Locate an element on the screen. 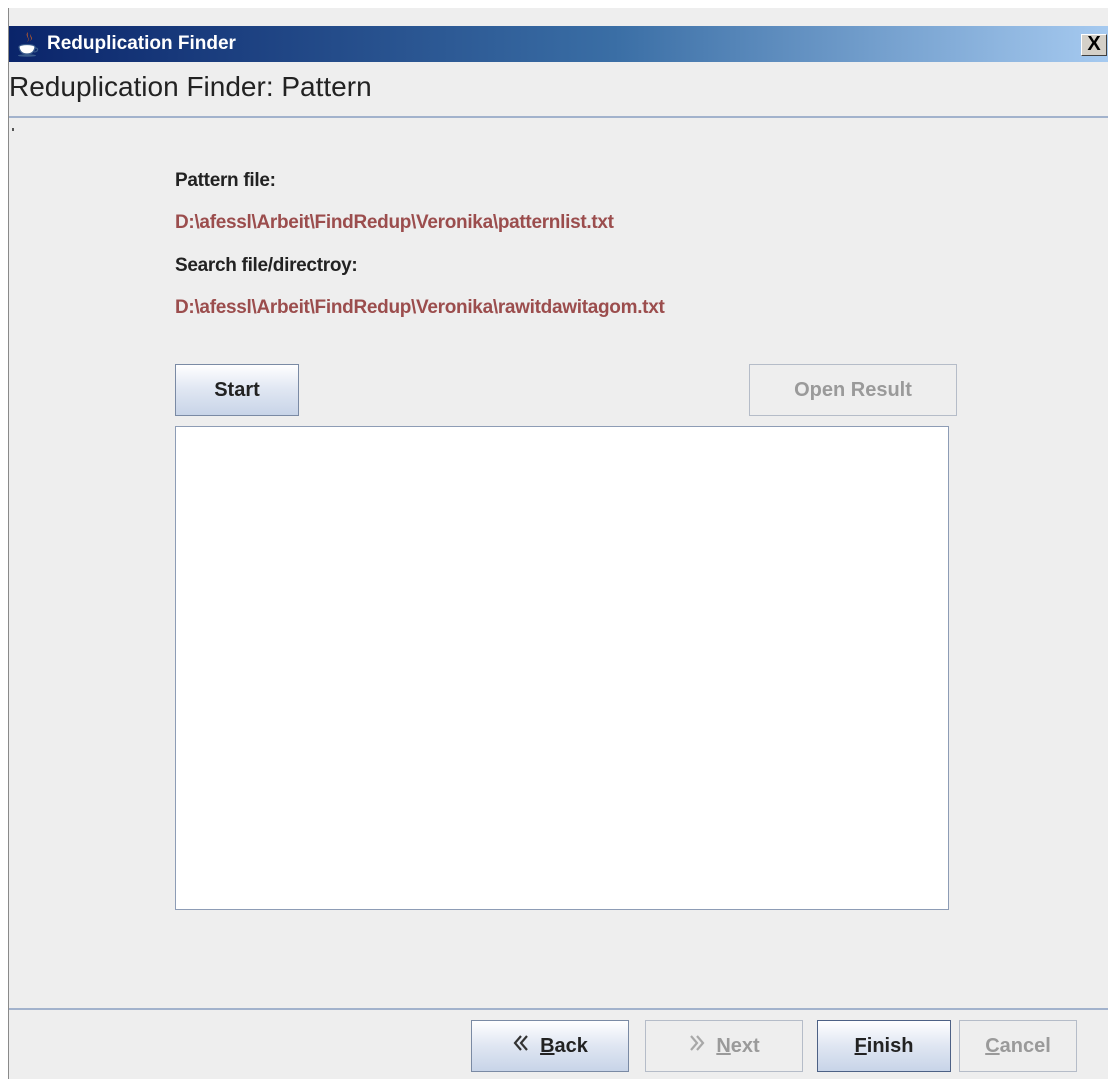  window-title: Reduplication Finder is located at coordinates (141, 43).